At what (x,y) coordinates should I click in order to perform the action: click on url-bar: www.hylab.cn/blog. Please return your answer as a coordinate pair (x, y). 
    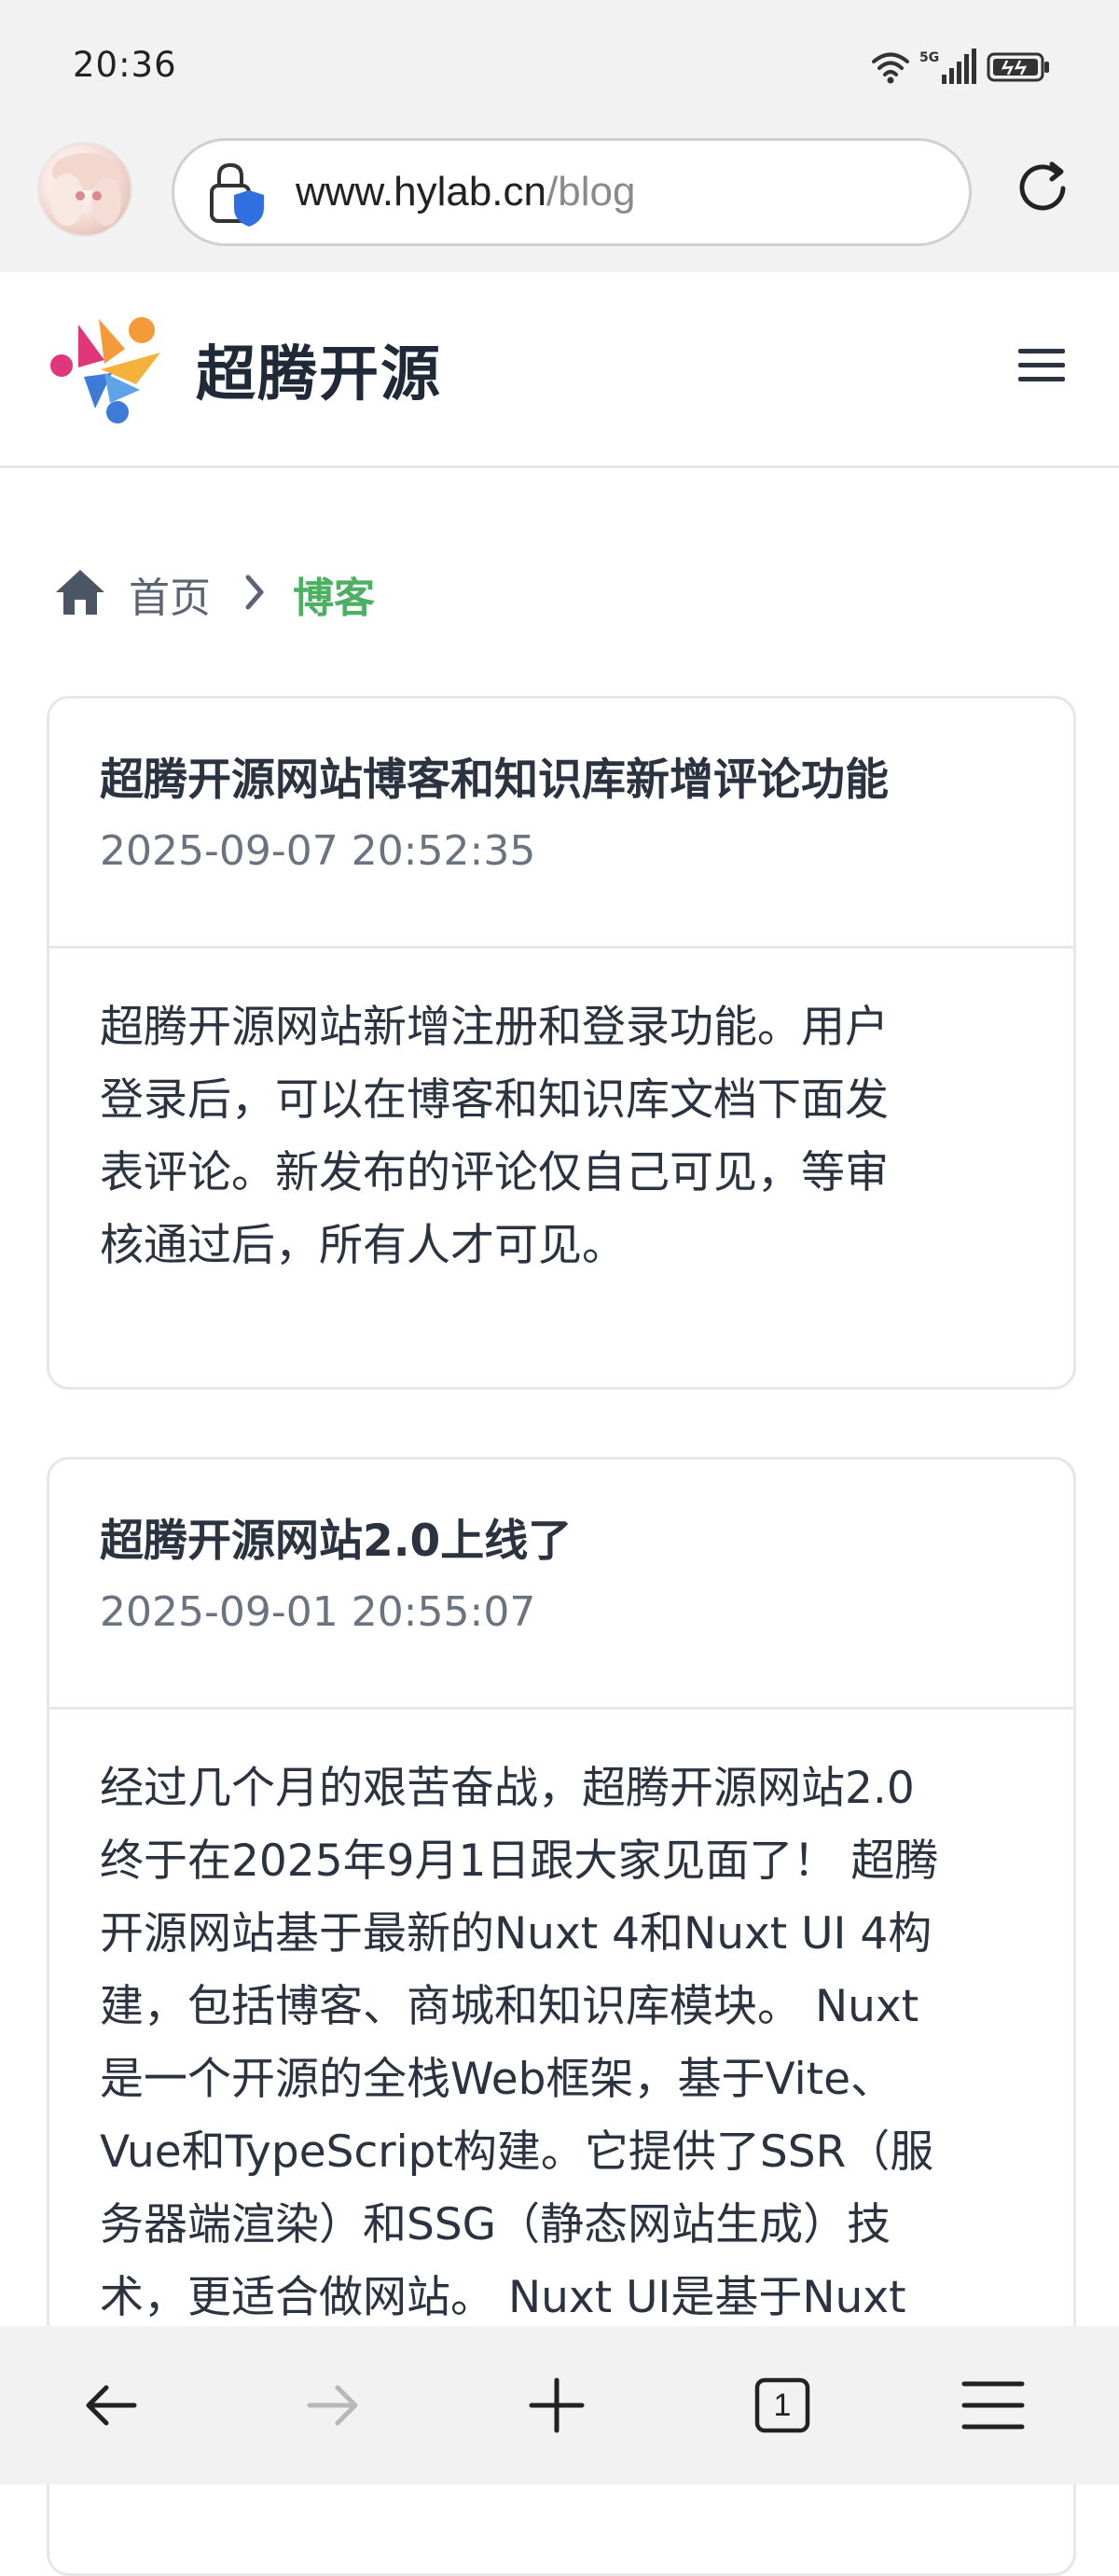
    Looking at the image, I should click on (572, 192).